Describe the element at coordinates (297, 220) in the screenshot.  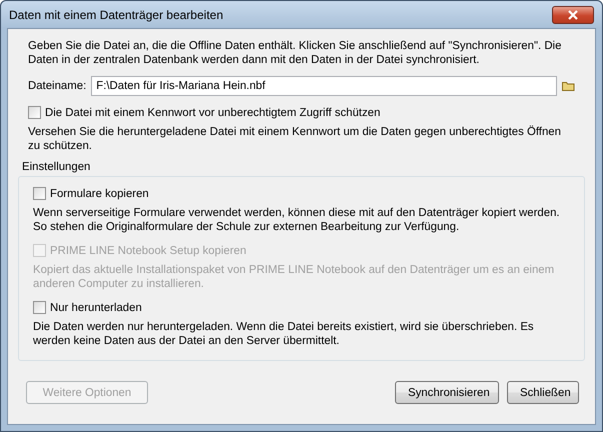
I see `option-description: Wenn serverseitige Formulare verwendet werden, können diese mit auf den Datenträger kopiert werden. So stehen die Originalformulare der Schule zur externen Bearbeitung zur Verfügung.` at that location.